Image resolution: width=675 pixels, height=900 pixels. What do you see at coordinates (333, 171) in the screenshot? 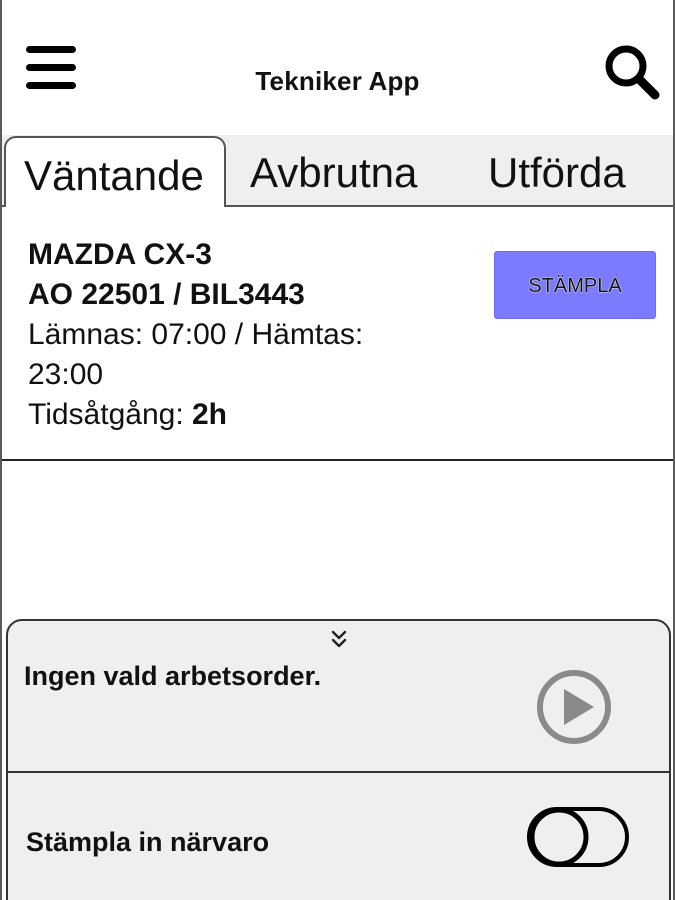
I see `tab-avbrutna: Avbrutna` at bounding box center [333, 171].